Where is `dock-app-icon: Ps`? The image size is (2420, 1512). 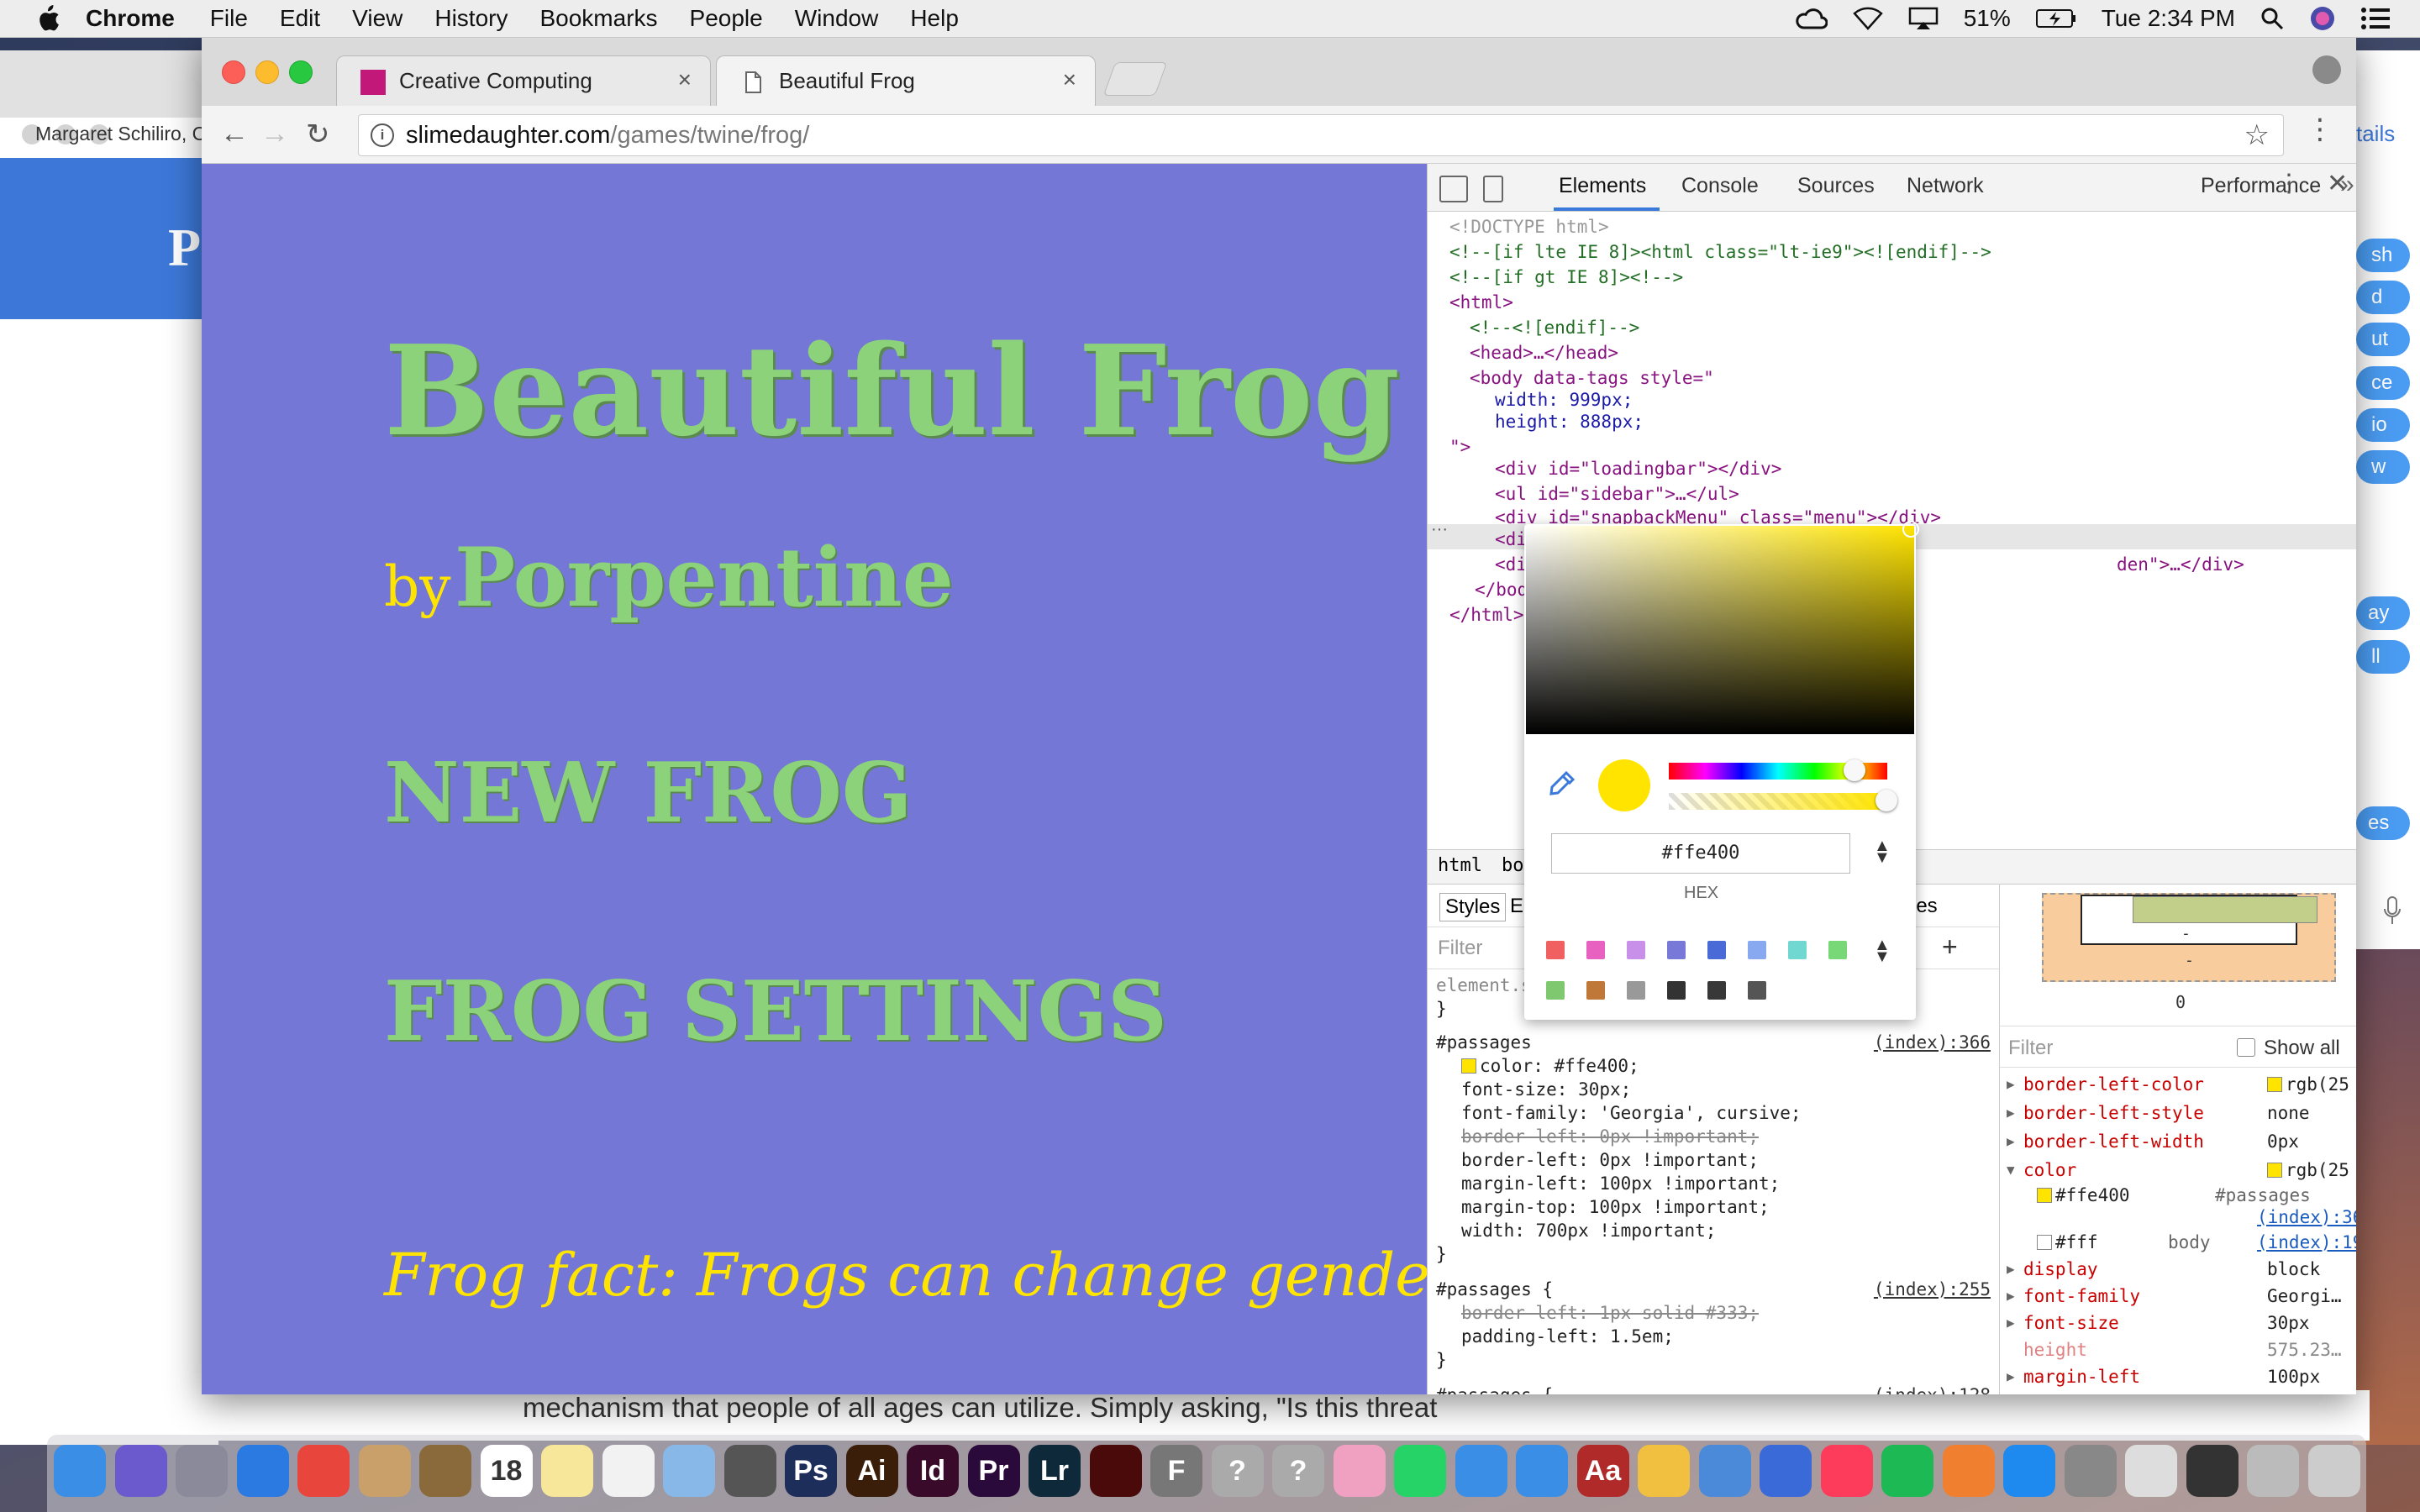
dock-app-icon: Ps is located at coordinates (811, 1471).